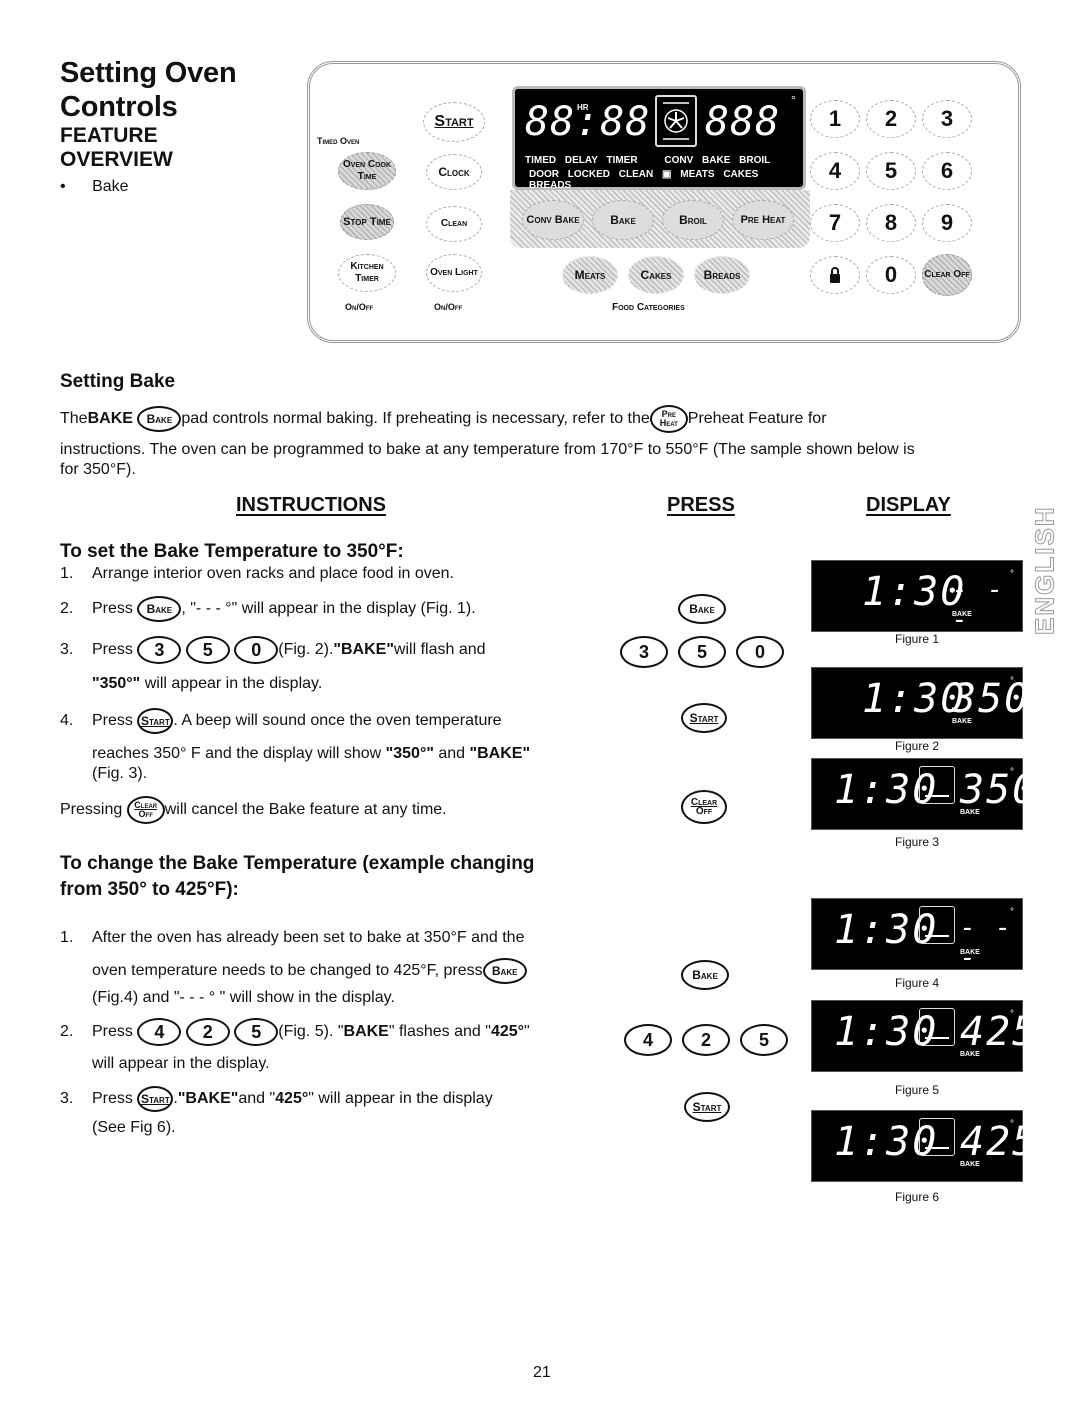  I want to click on clock-pad: Clock, so click(454, 172).